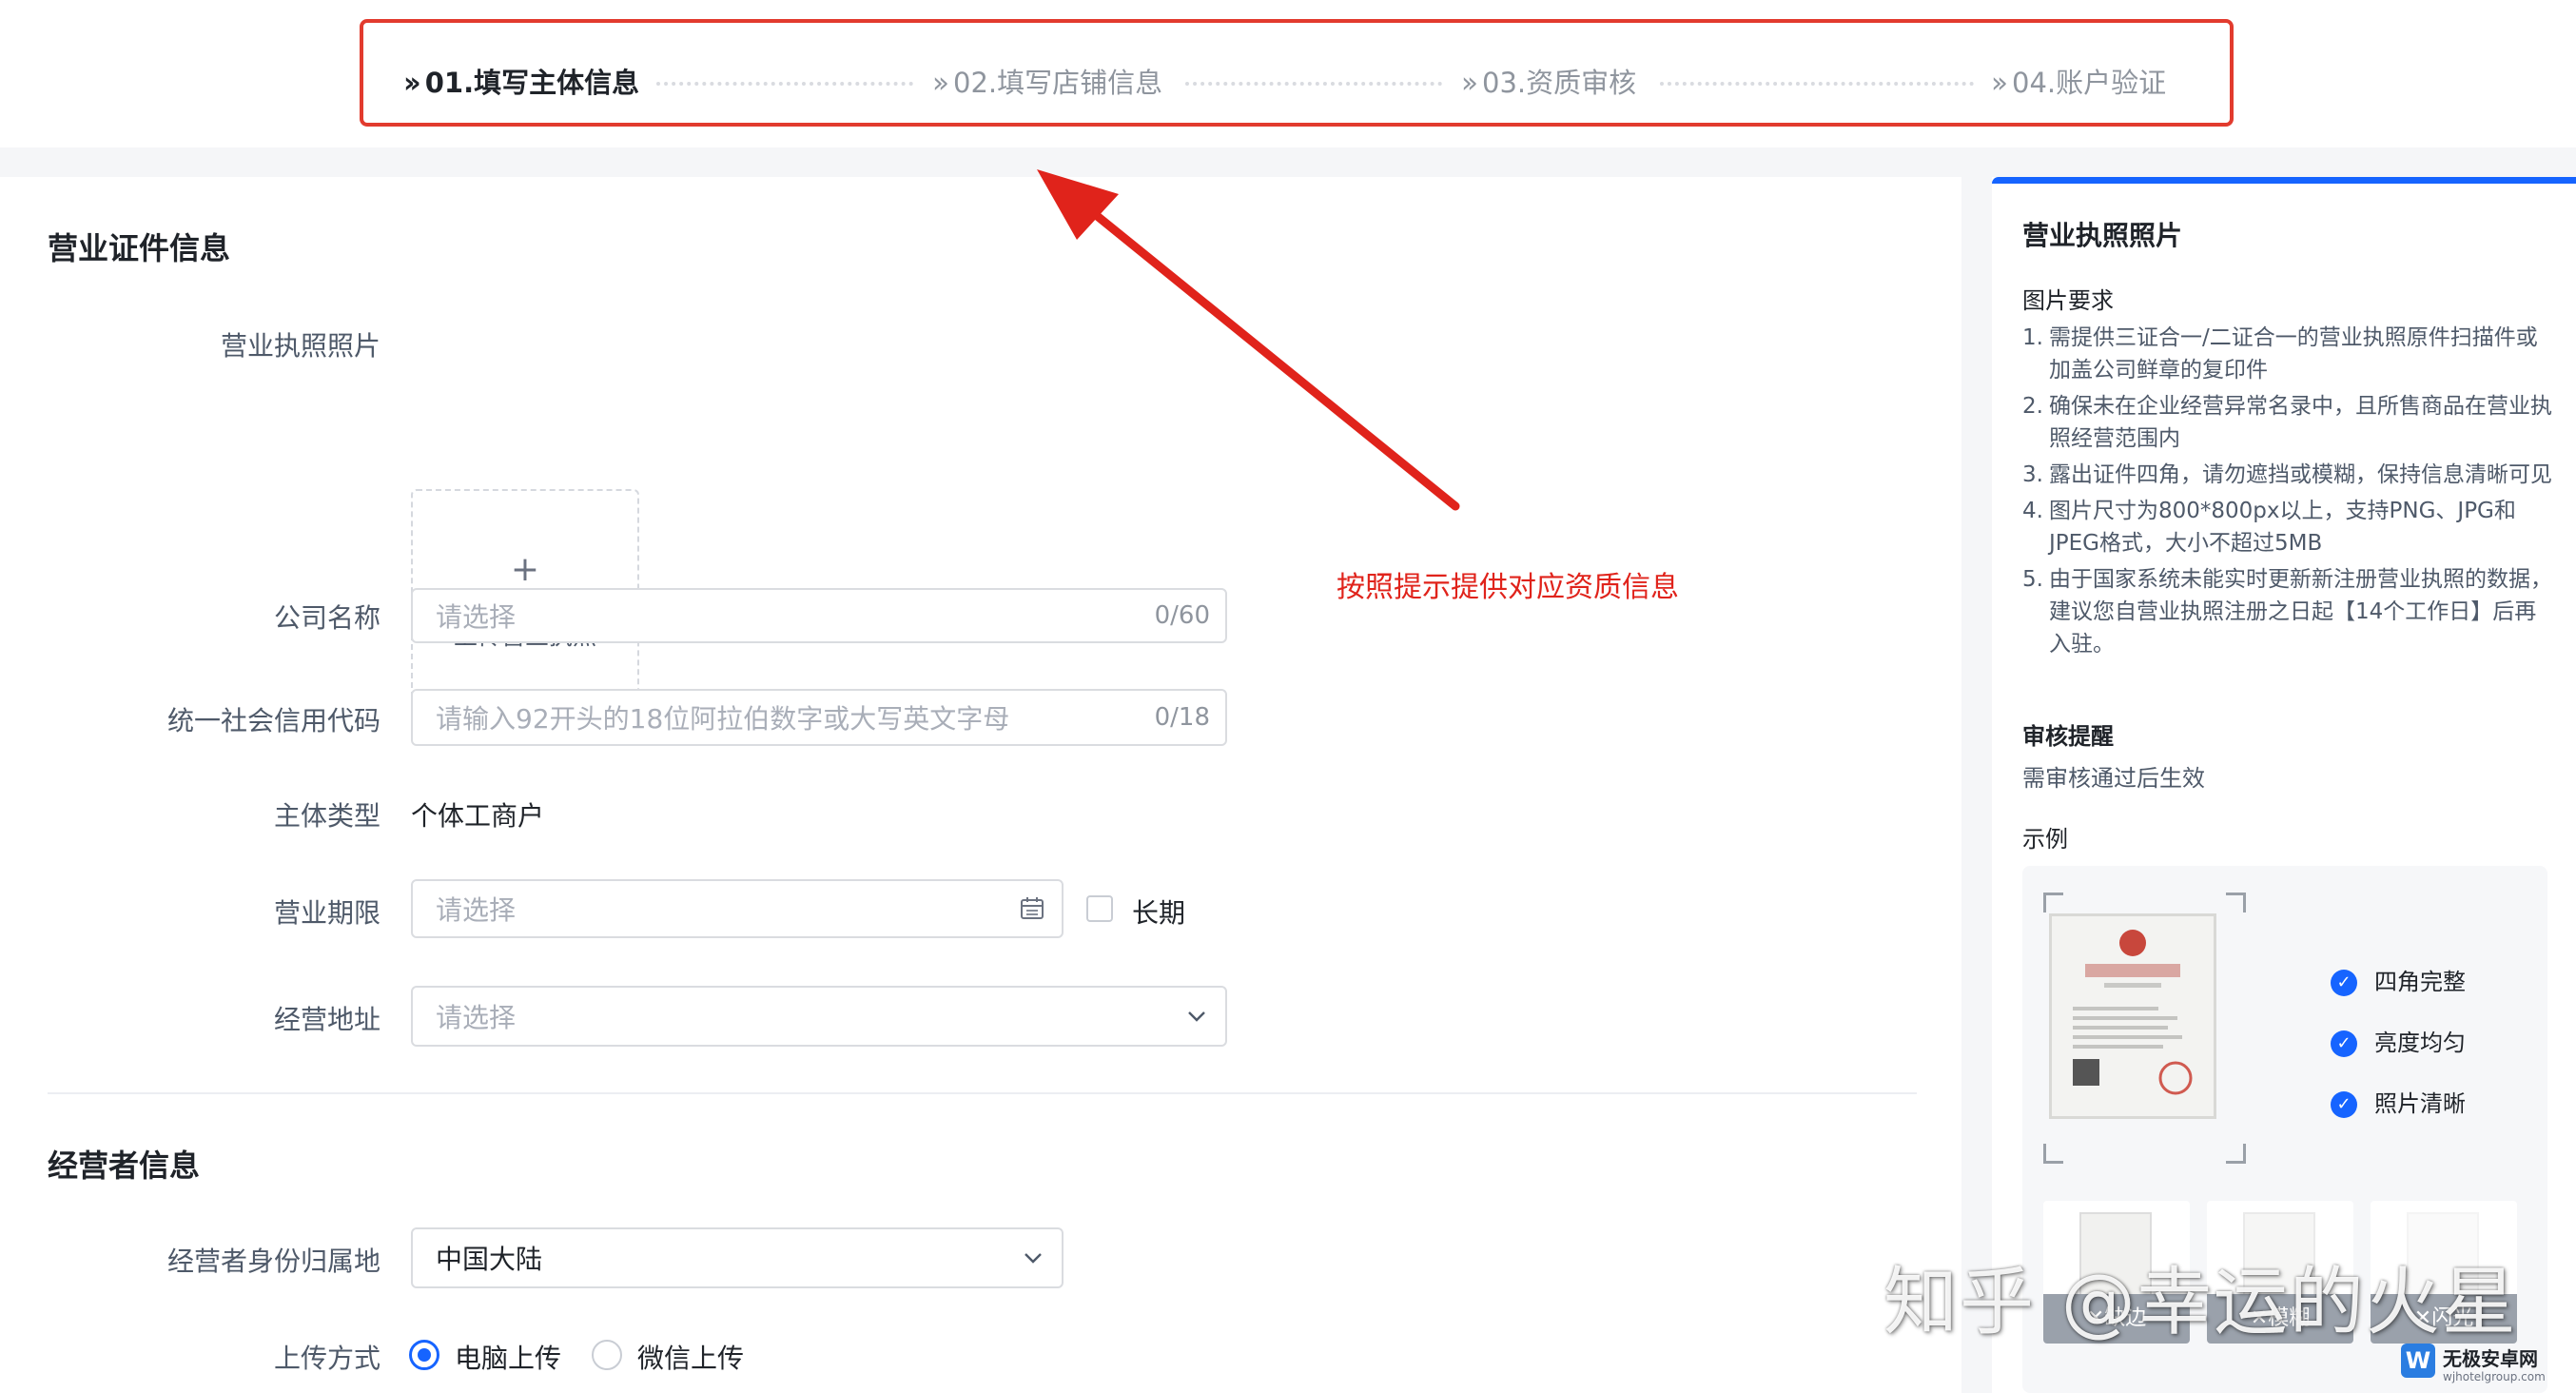 The height and width of the screenshot is (1393, 2576). Describe the element at coordinates (607, 1355) in the screenshot. I see `radio-wechat-upload` at that location.